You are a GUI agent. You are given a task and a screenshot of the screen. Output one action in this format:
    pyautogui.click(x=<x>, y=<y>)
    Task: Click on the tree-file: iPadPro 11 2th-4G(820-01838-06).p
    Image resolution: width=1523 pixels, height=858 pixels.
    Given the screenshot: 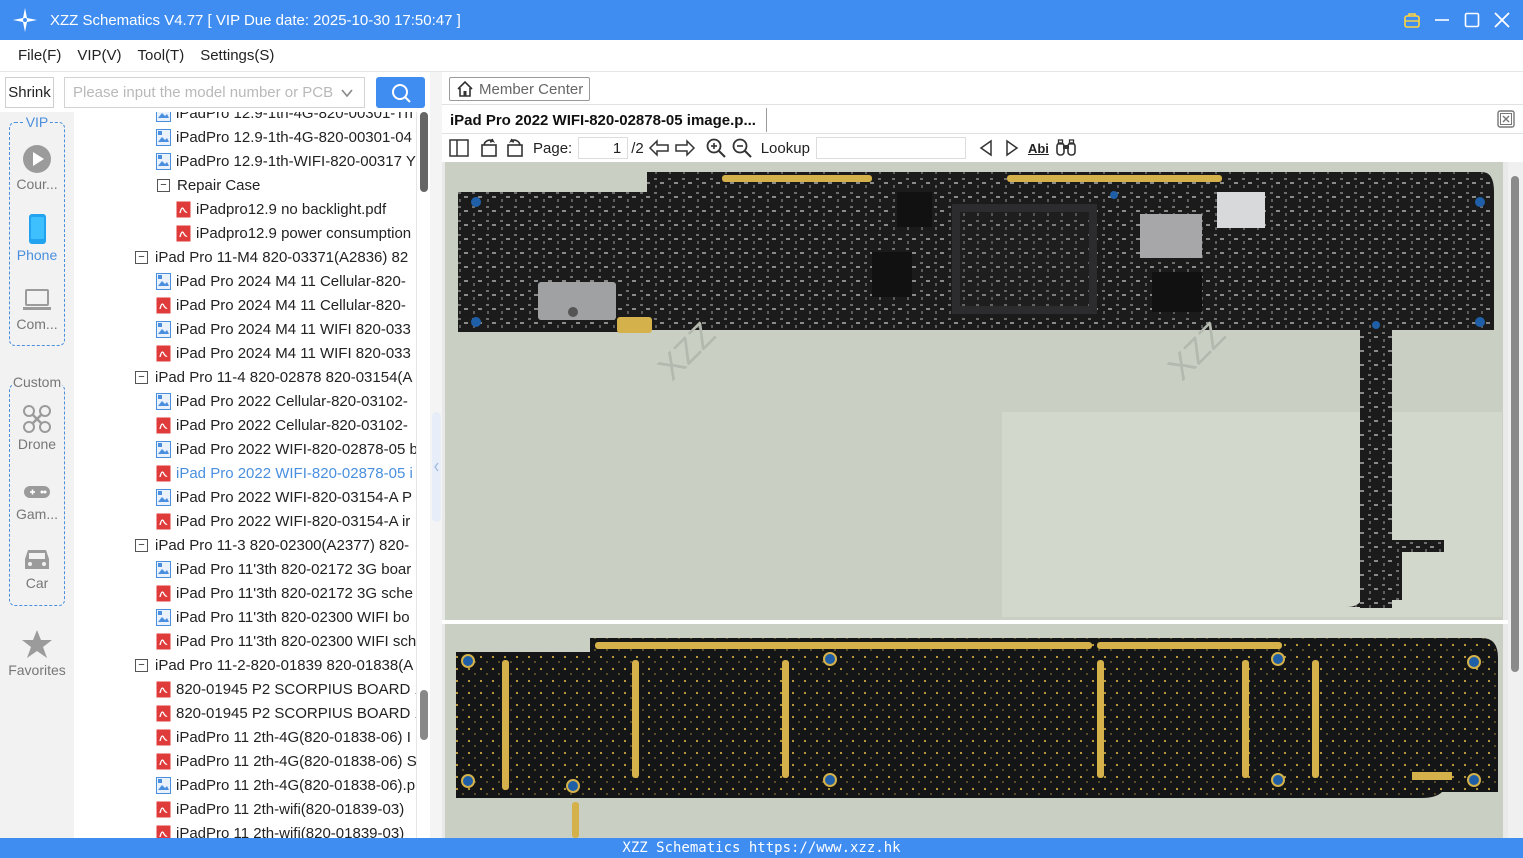 What is the action you would take?
    pyautogui.click(x=285, y=785)
    